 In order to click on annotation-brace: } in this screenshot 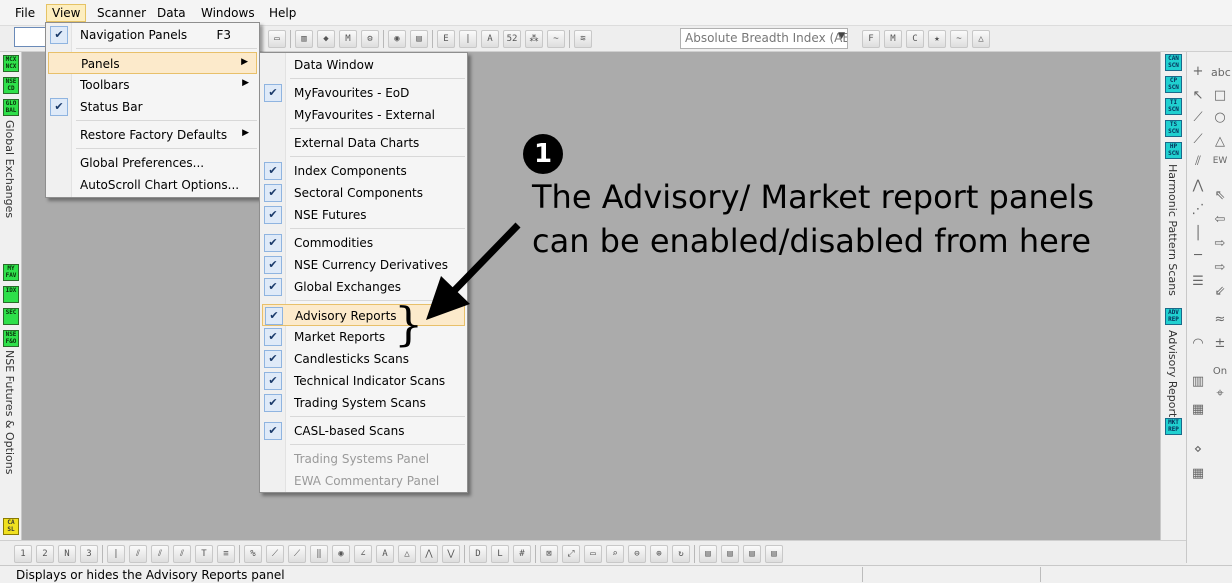, I will do `click(408, 324)`.